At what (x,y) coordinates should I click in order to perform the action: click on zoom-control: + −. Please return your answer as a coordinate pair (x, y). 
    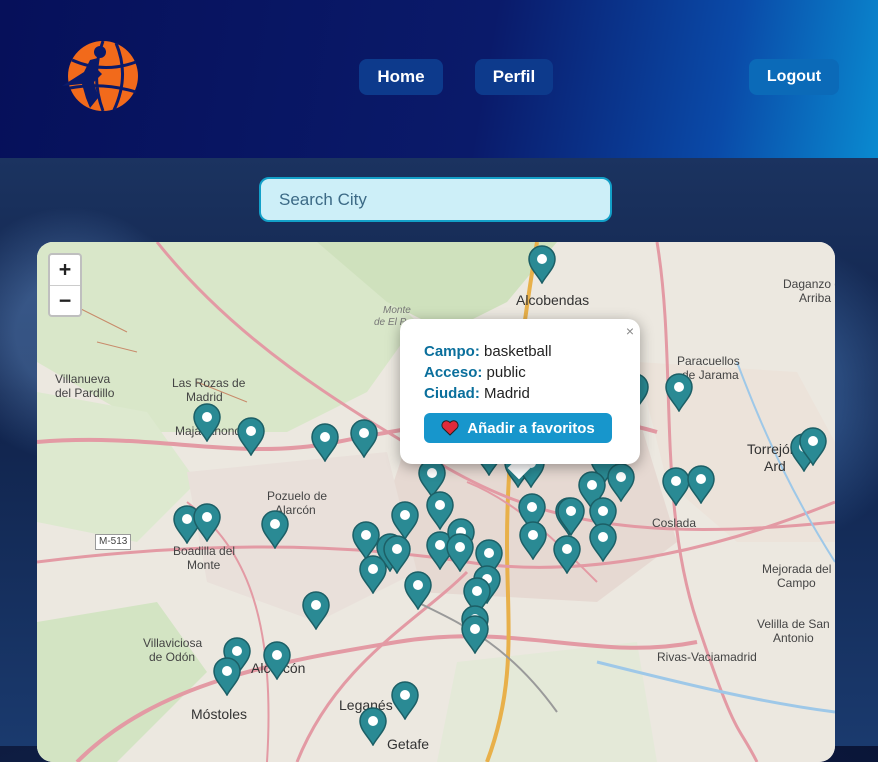
    Looking at the image, I should click on (65, 285).